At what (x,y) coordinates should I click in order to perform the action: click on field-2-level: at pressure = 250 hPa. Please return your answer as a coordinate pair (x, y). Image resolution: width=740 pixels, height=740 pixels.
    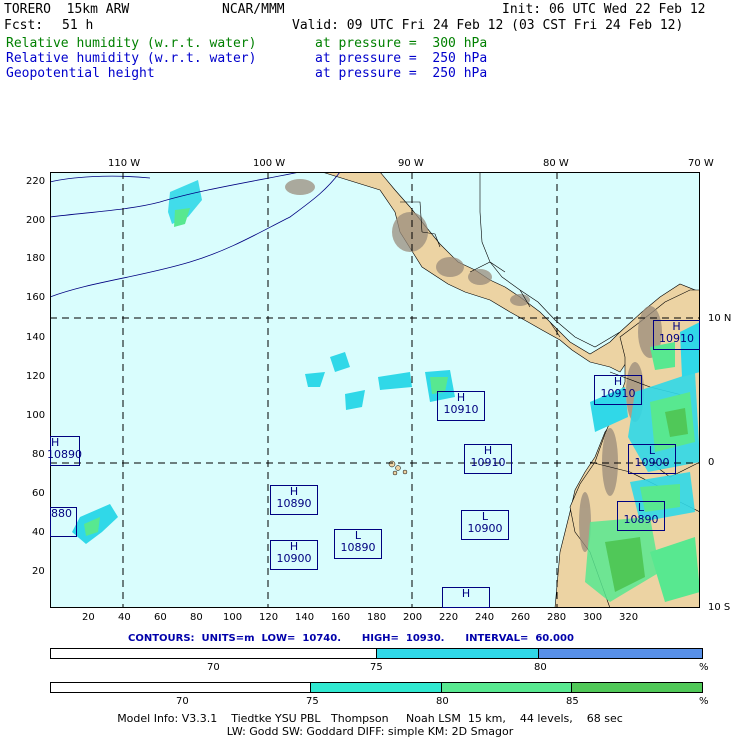
    Looking at the image, I should click on (401, 58).